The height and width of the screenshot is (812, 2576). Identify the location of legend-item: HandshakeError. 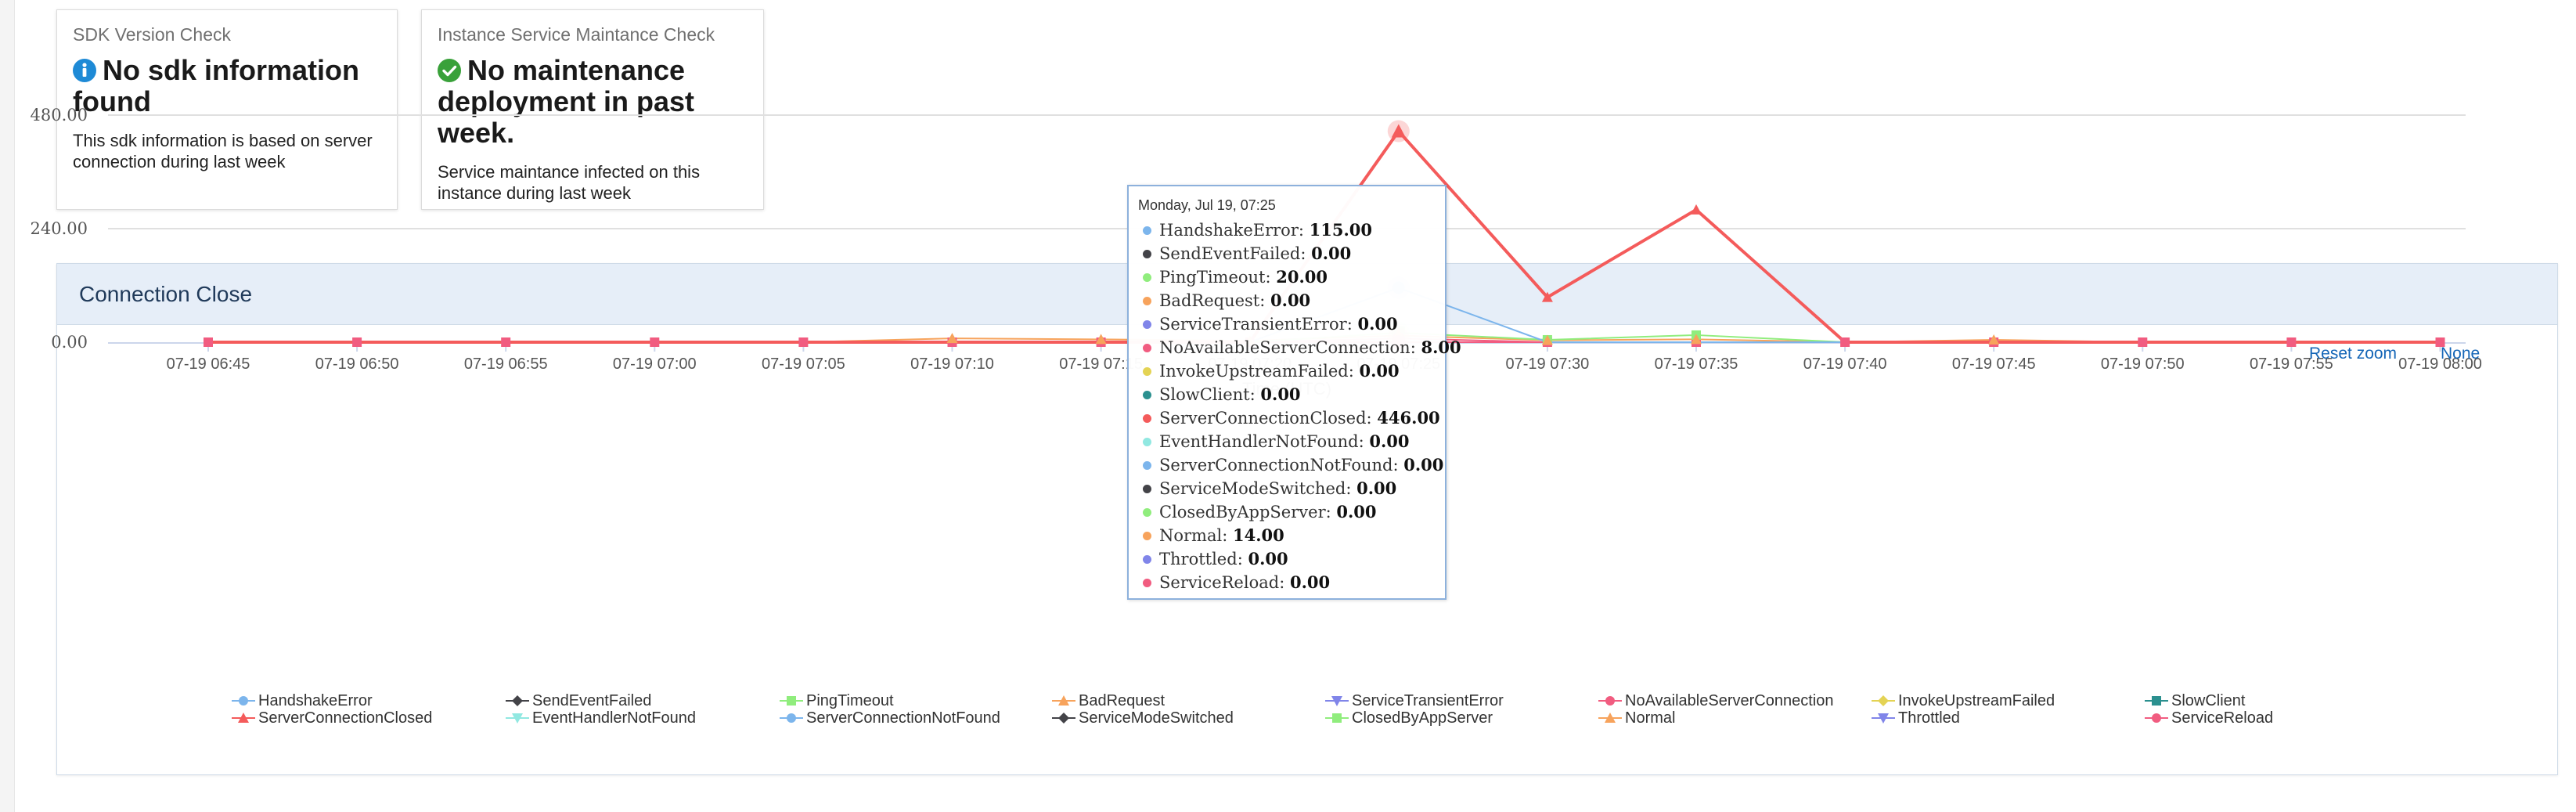
(302, 700).